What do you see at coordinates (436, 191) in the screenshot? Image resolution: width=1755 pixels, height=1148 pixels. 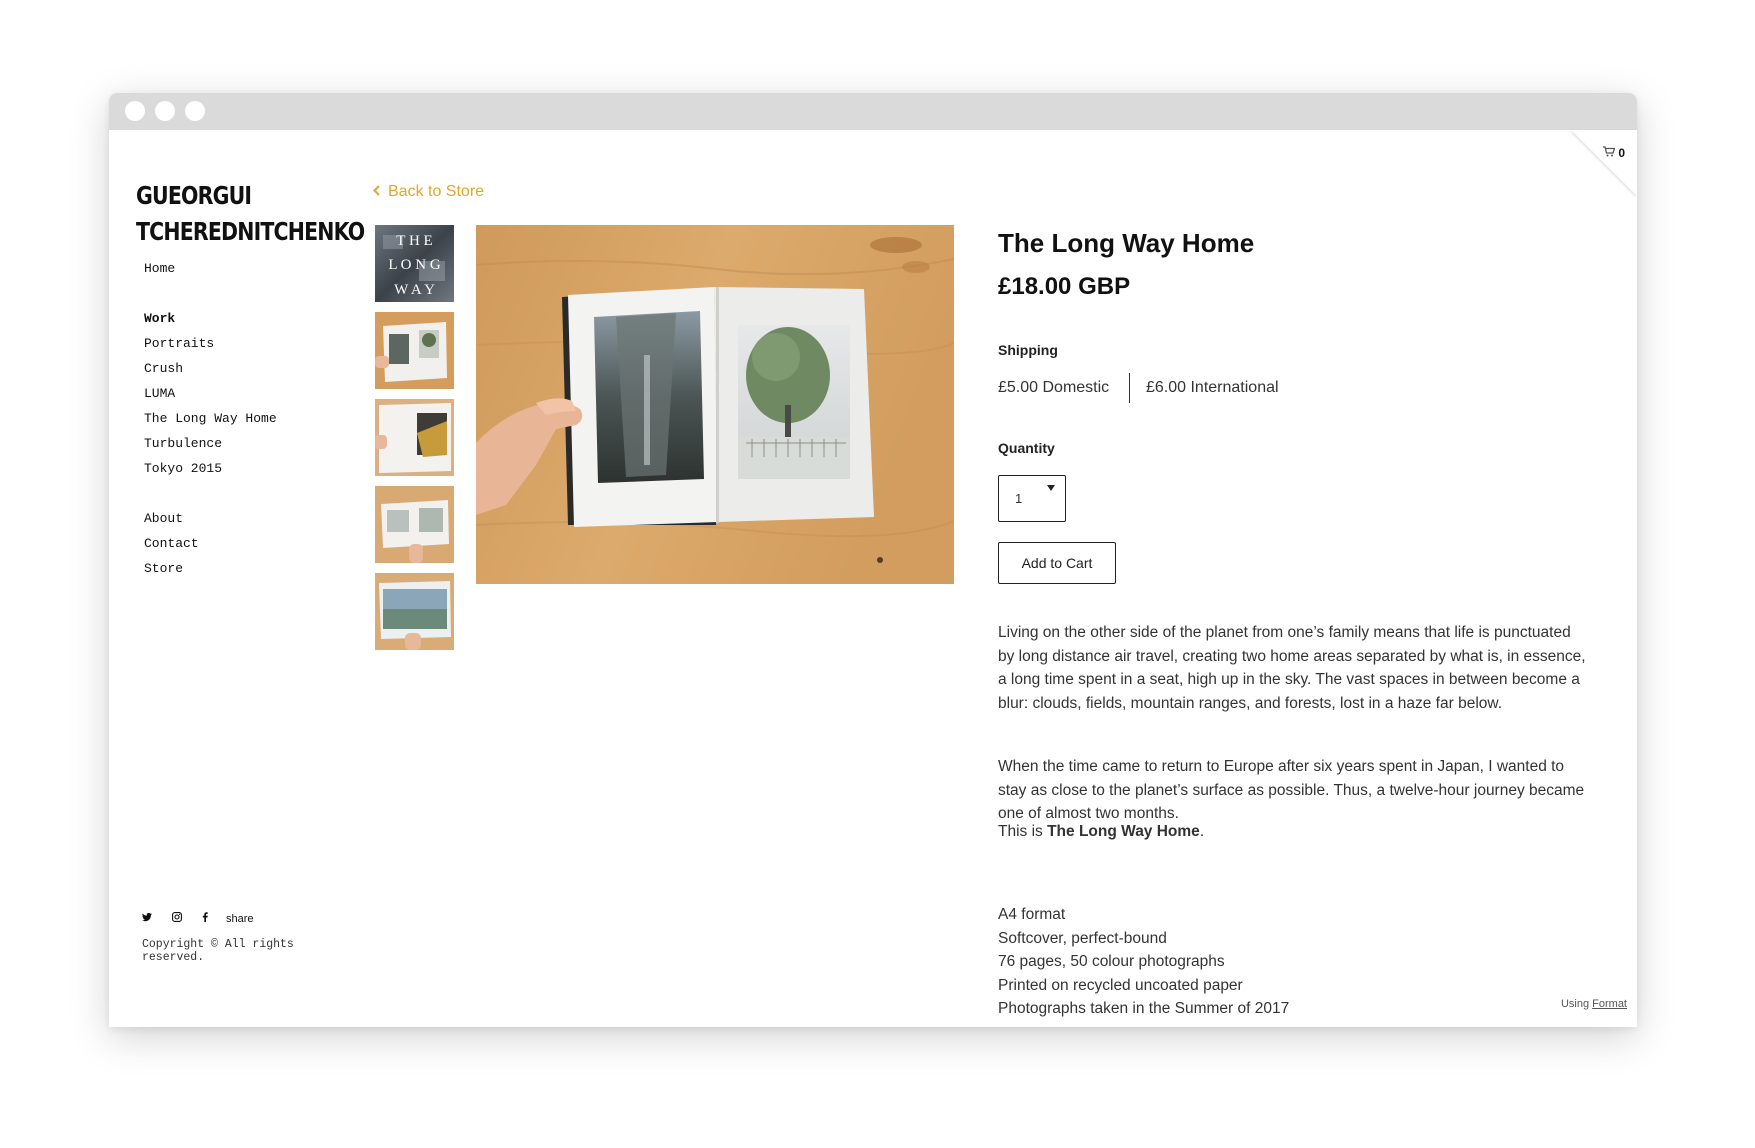 I see `back-to-store-label: Back to Store` at bounding box center [436, 191].